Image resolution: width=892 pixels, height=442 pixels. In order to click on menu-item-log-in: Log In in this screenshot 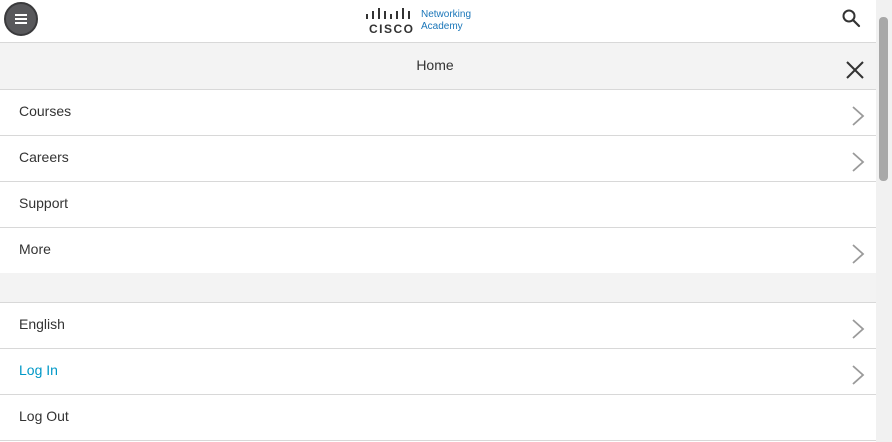, I will do `click(438, 372)`.